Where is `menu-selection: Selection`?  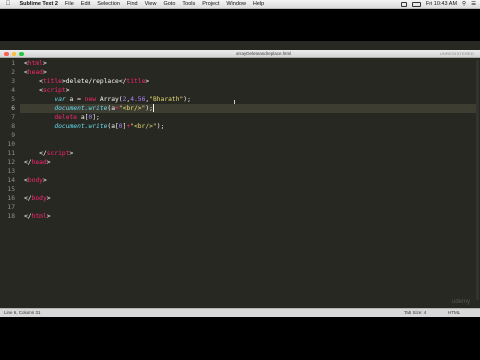 menu-selection: Selection is located at coordinates (109, 4).